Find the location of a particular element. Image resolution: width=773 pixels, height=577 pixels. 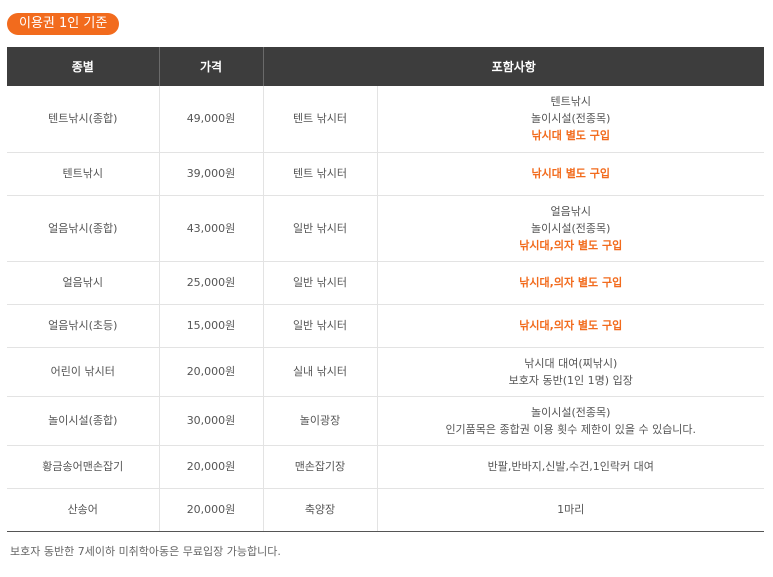

header-price: 가격 is located at coordinates (210, 66).